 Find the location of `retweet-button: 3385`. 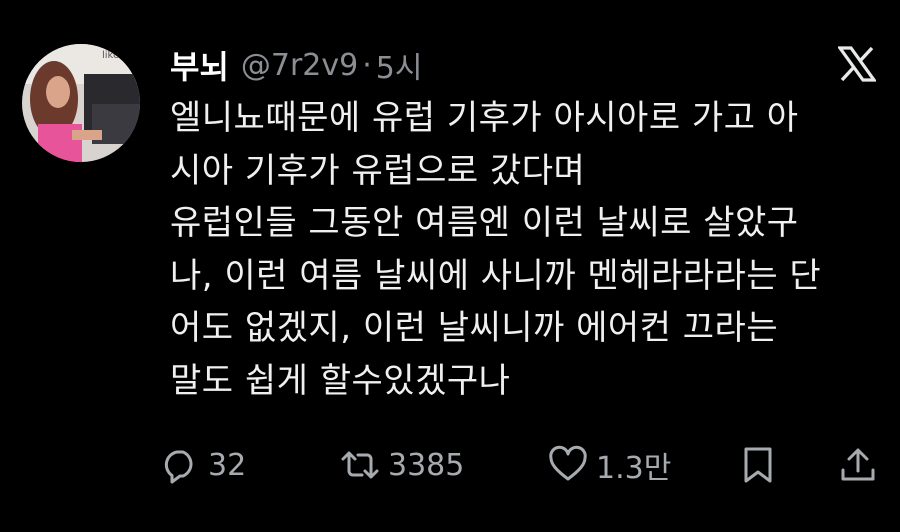

retweet-button: 3385 is located at coordinates (402, 465).